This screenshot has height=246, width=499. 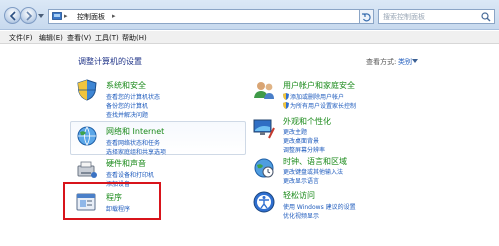 I want to click on link-backup-computer: 备份您的计算机, so click(x=127, y=105).